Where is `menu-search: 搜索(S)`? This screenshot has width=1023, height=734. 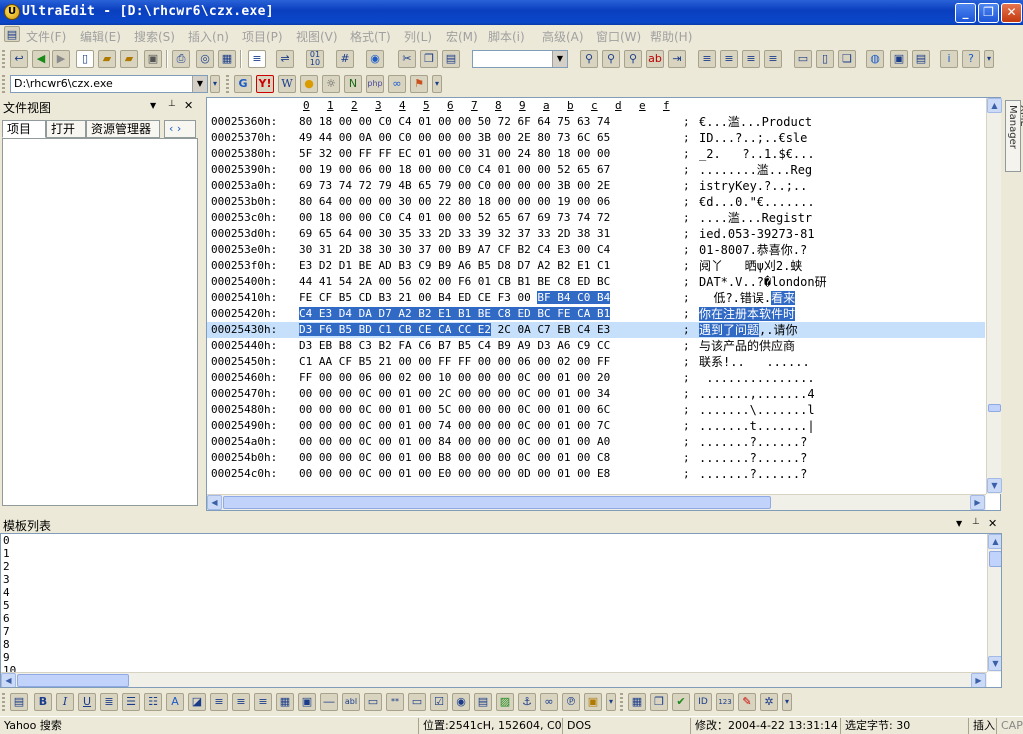
menu-search: 搜索(S) is located at coordinates (154, 36).